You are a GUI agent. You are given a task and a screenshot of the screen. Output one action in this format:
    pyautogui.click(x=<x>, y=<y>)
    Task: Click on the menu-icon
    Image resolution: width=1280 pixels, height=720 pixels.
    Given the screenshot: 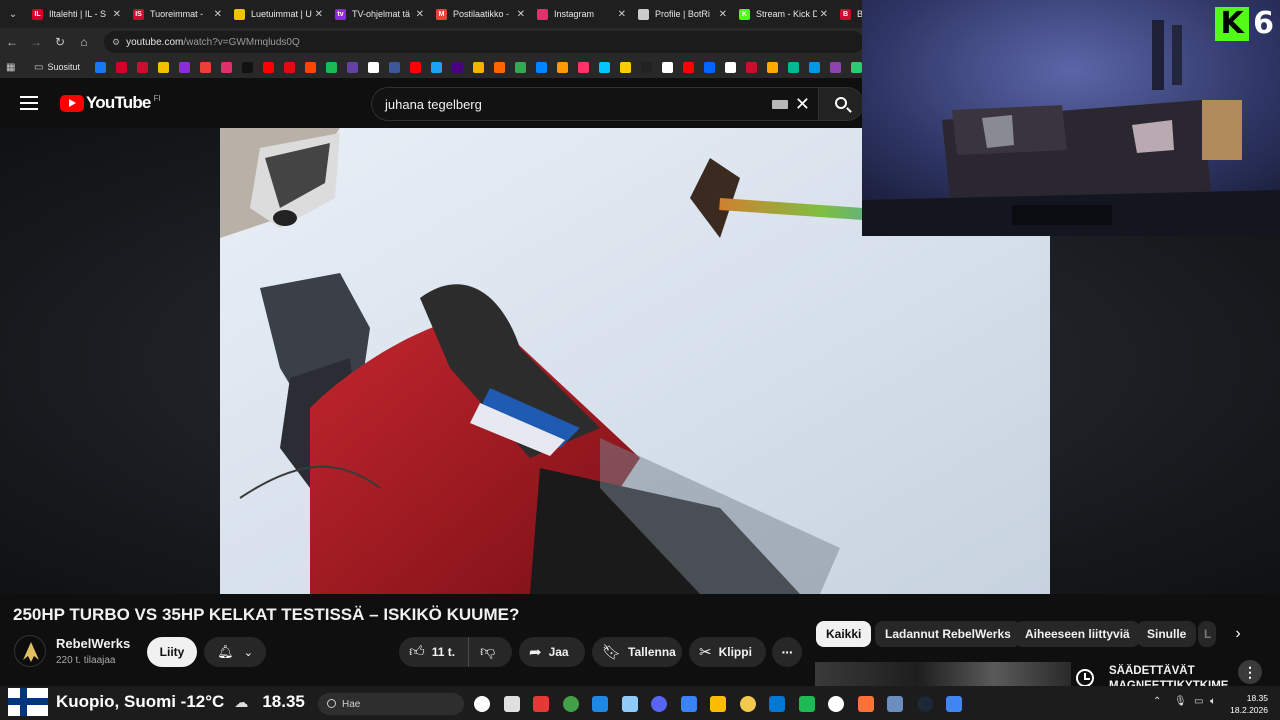 What is the action you would take?
    pyautogui.click(x=29, y=103)
    